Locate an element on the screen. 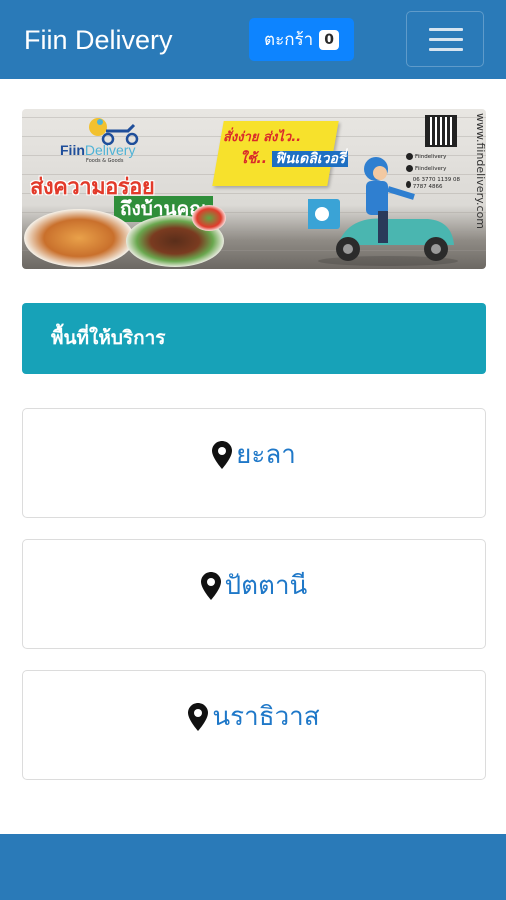  footer-bar is located at coordinates (253, 867).